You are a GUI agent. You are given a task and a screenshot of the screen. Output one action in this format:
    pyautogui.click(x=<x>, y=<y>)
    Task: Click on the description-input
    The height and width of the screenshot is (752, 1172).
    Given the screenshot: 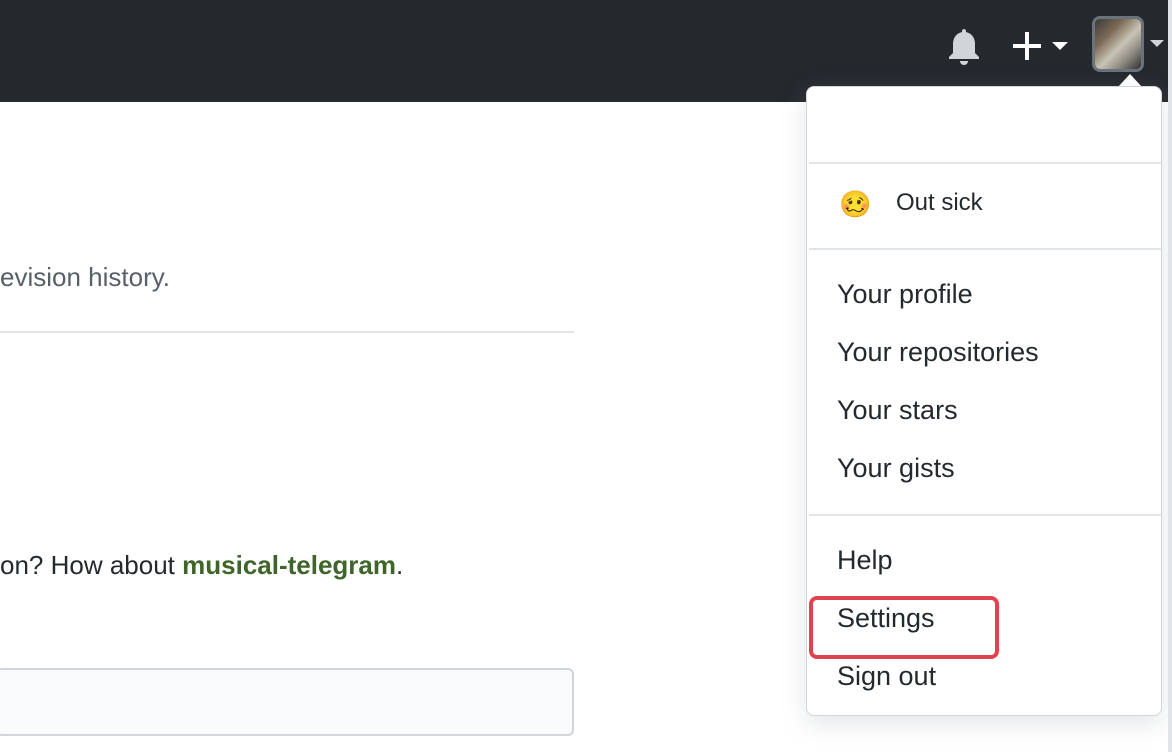 What is the action you would take?
    pyautogui.click(x=287, y=702)
    